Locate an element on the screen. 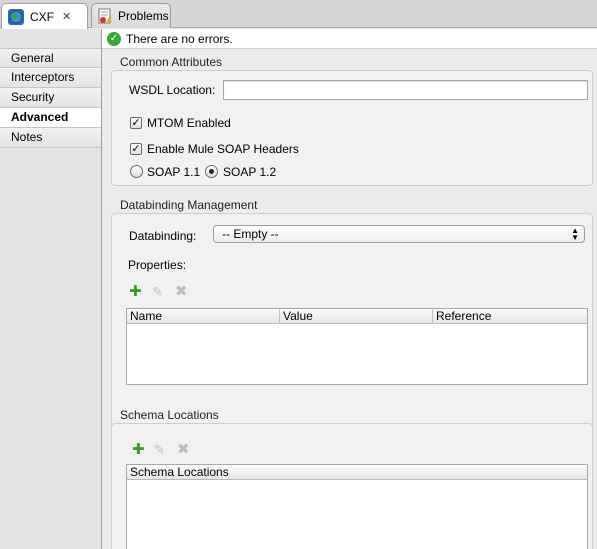  column-header-value: Value is located at coordinates (356, 316).